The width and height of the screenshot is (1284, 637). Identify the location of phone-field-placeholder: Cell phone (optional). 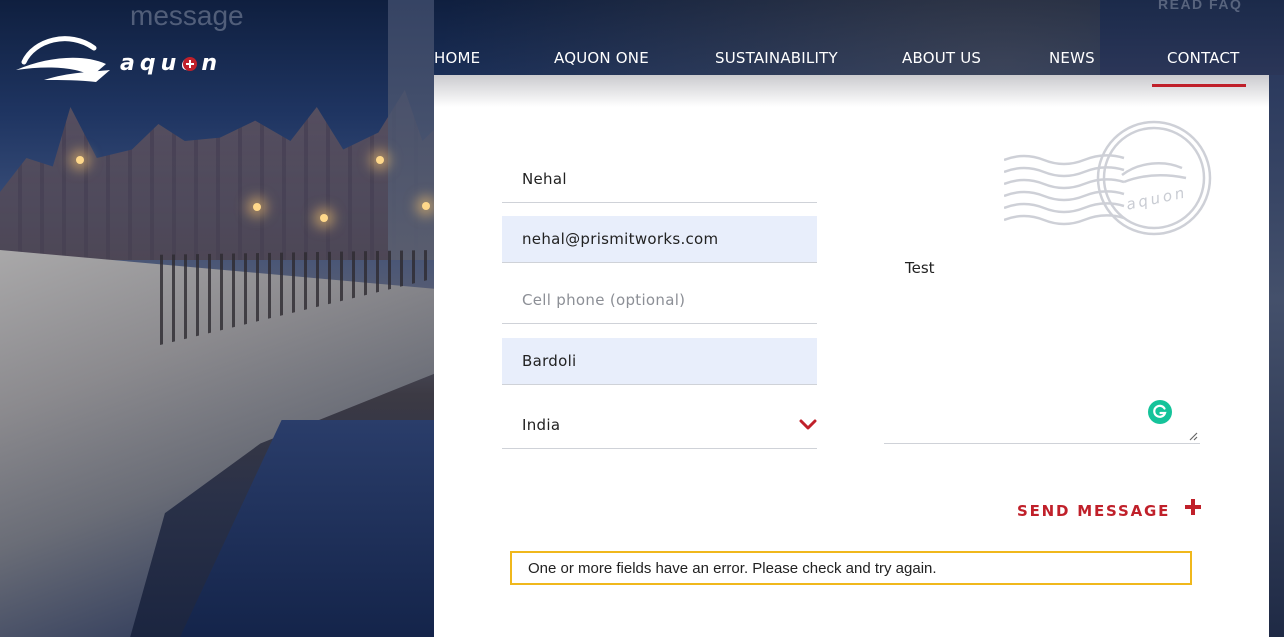
(604, 300).